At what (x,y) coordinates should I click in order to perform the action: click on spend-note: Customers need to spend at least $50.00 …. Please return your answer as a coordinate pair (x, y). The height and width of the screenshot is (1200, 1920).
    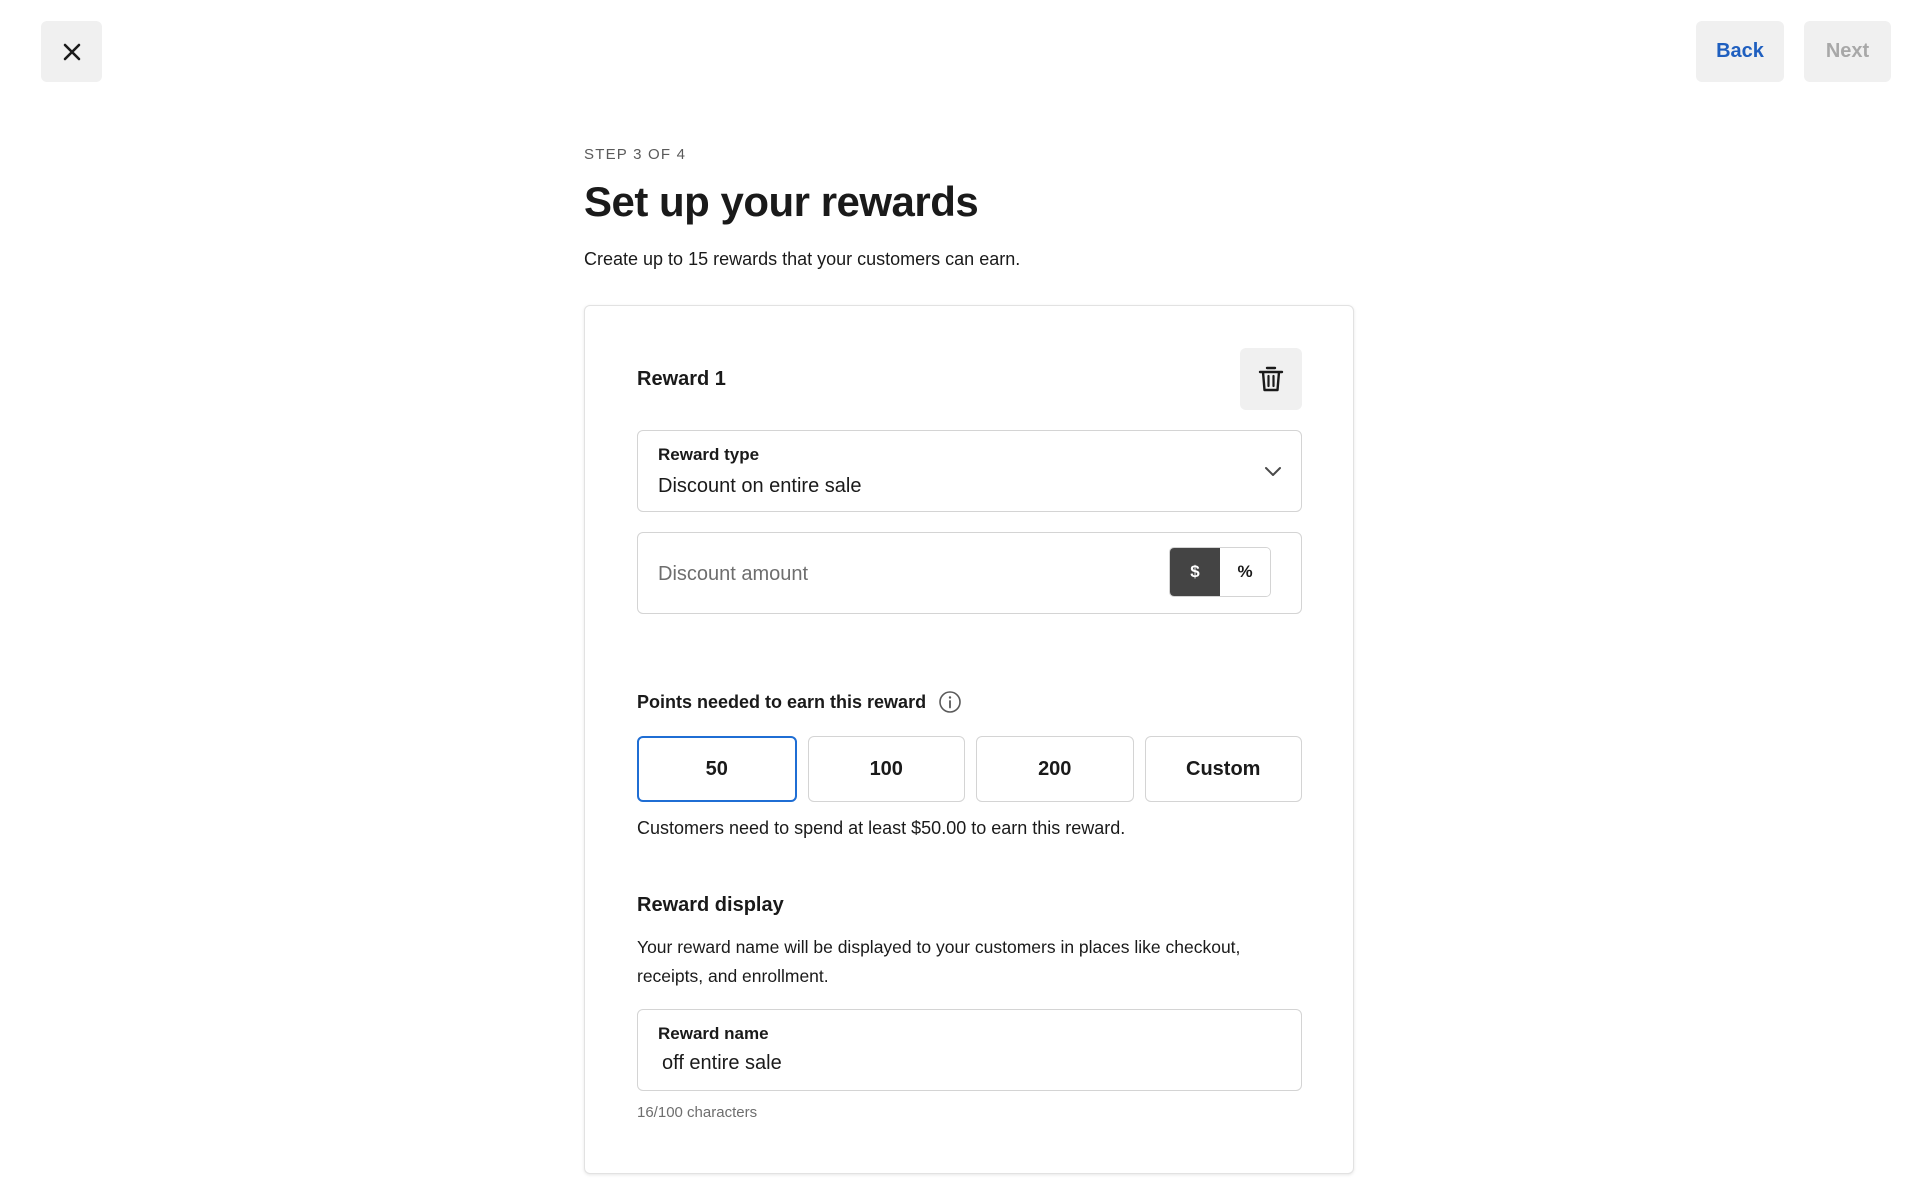
    Looking at the image, I should click on (881, 828).